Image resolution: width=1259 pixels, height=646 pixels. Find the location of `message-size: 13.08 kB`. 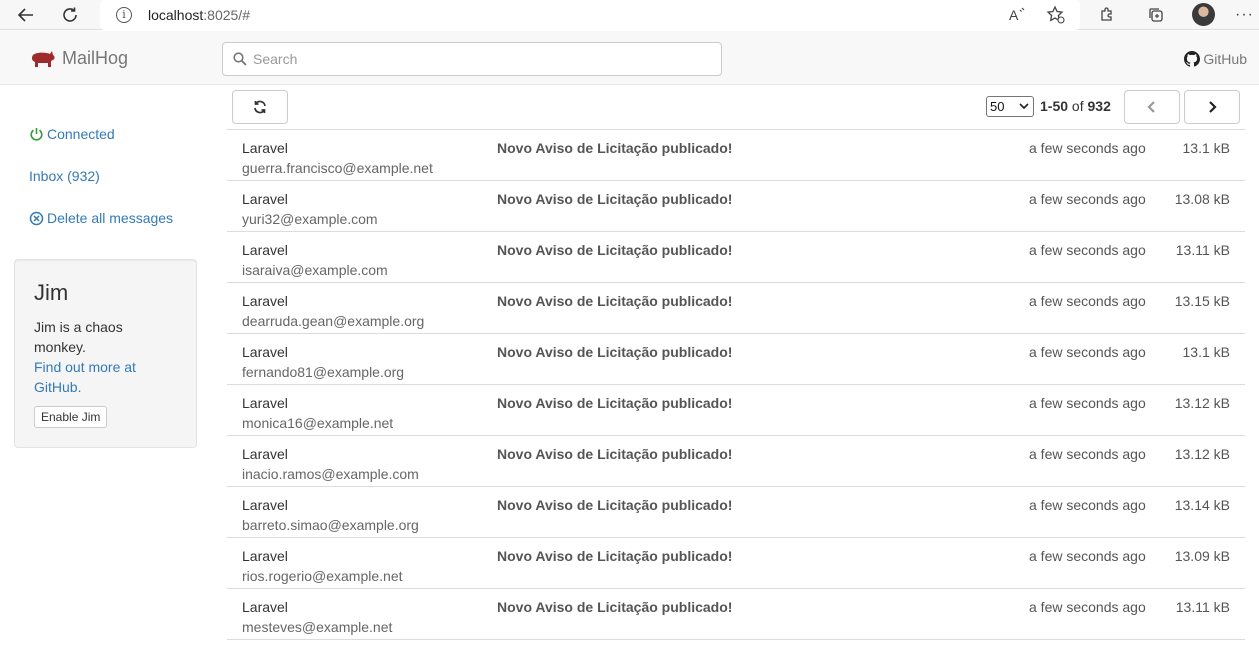

message-size: 13.08 kB is located at coordinates (1202, 199).